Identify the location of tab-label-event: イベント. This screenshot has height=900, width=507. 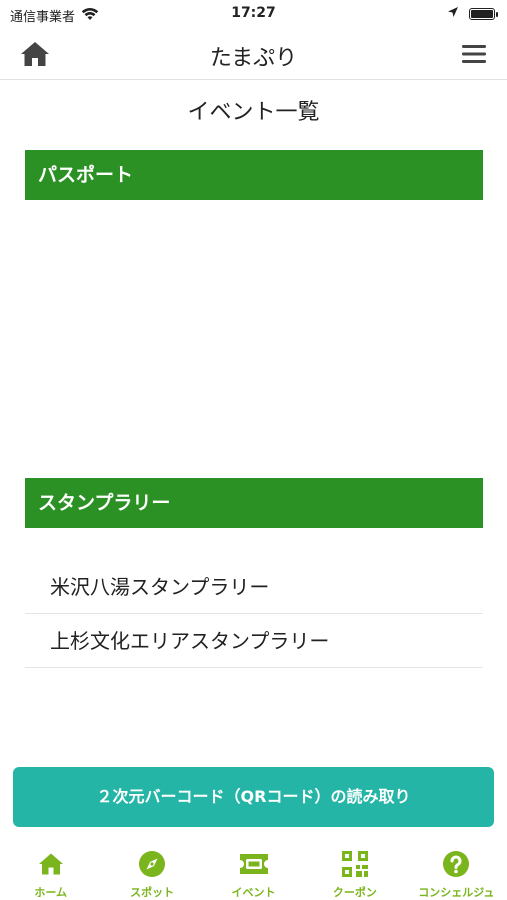
(253, 892).